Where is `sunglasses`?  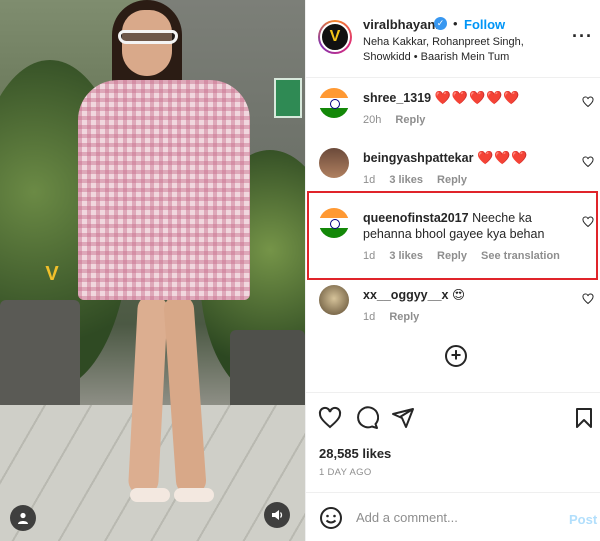
sunglasses is located at coordinates (148, 37).